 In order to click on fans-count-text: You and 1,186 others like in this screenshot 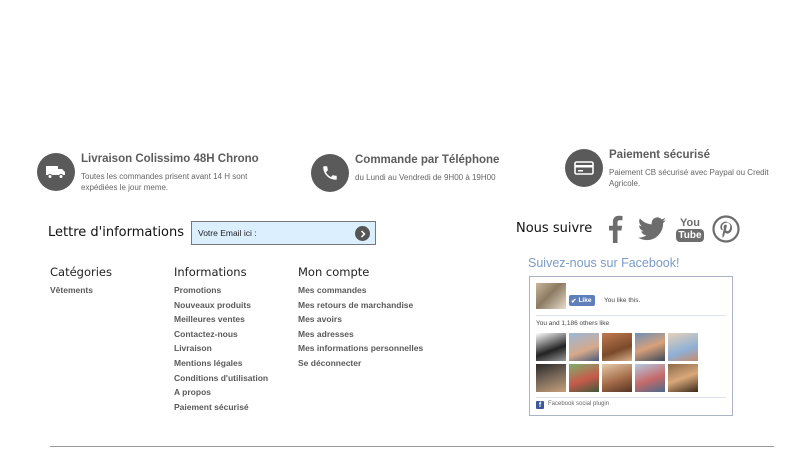, I will do `click(573, 323)`.